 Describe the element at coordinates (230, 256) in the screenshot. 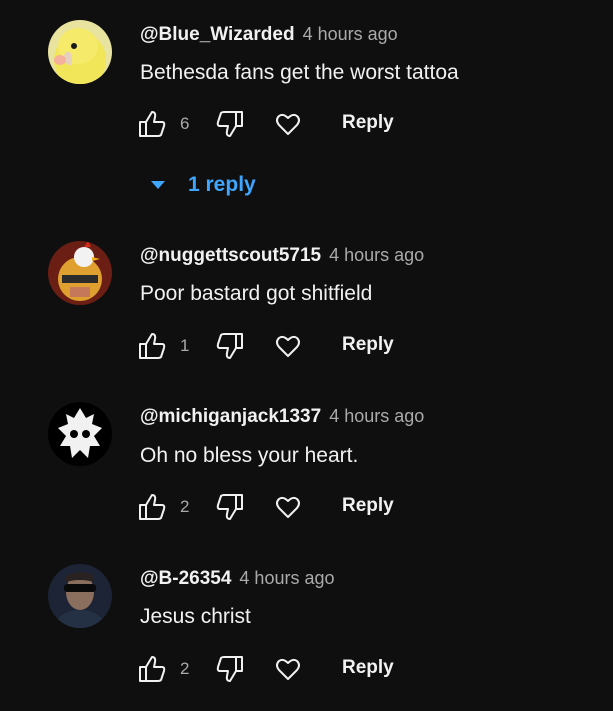

I see `comment-author: @nuggettscout5715` at that location.